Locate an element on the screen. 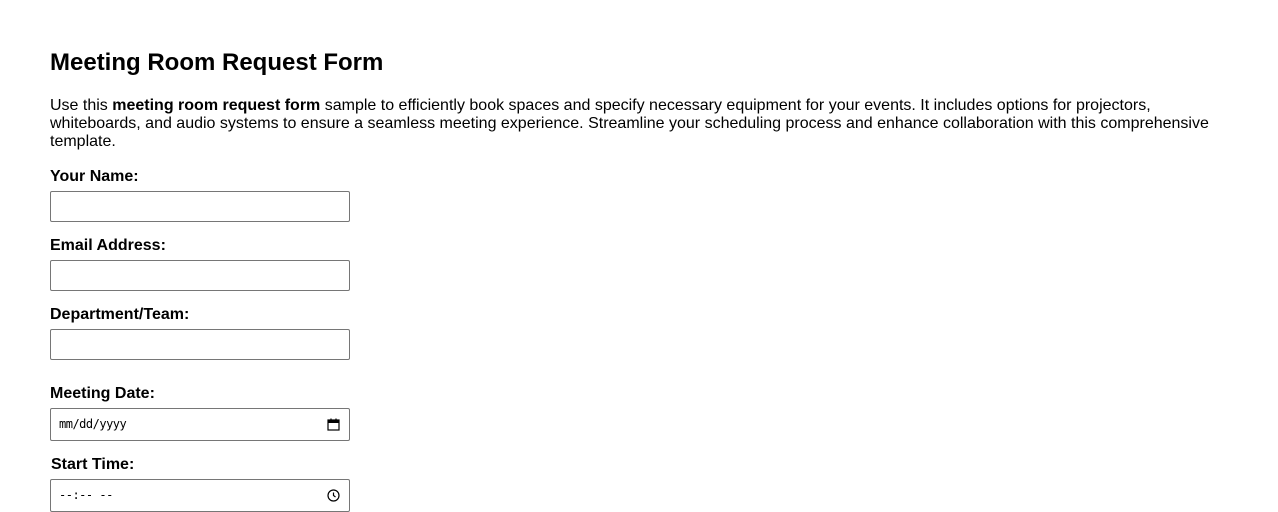 The image size is (1278, 512). meeting-date-label: Meeting Date: is located at coordinates (102, 393).